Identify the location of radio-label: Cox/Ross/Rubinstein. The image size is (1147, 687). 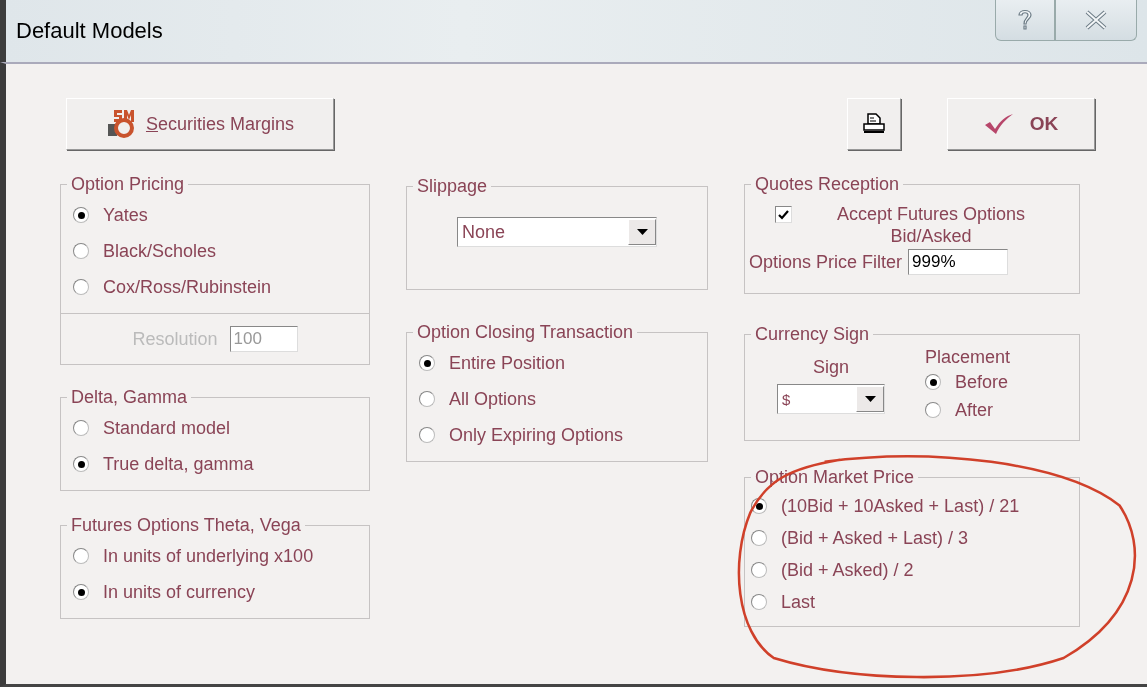
(187, 287).